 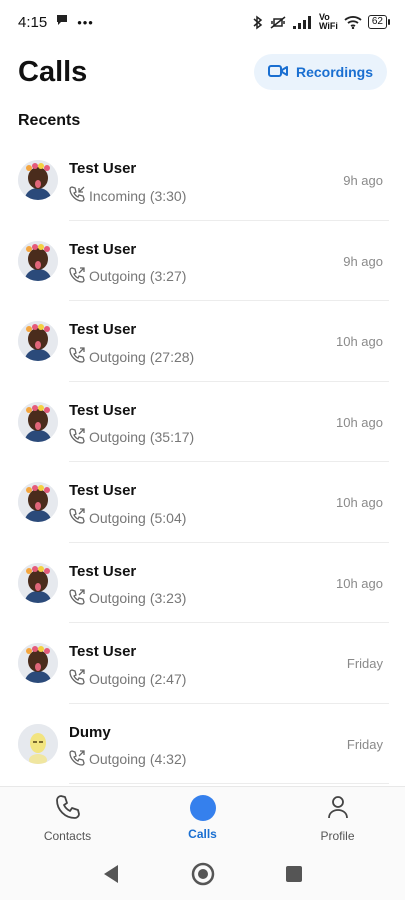 I want to click on system-nav-bar, so click(x=202, y=874).